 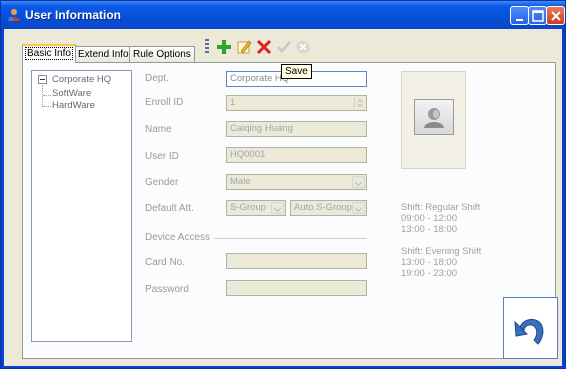 What do you see at coordinates (290, 238) in the screenshot?
I see `device-access-divider` at bounding box center [290, 238].